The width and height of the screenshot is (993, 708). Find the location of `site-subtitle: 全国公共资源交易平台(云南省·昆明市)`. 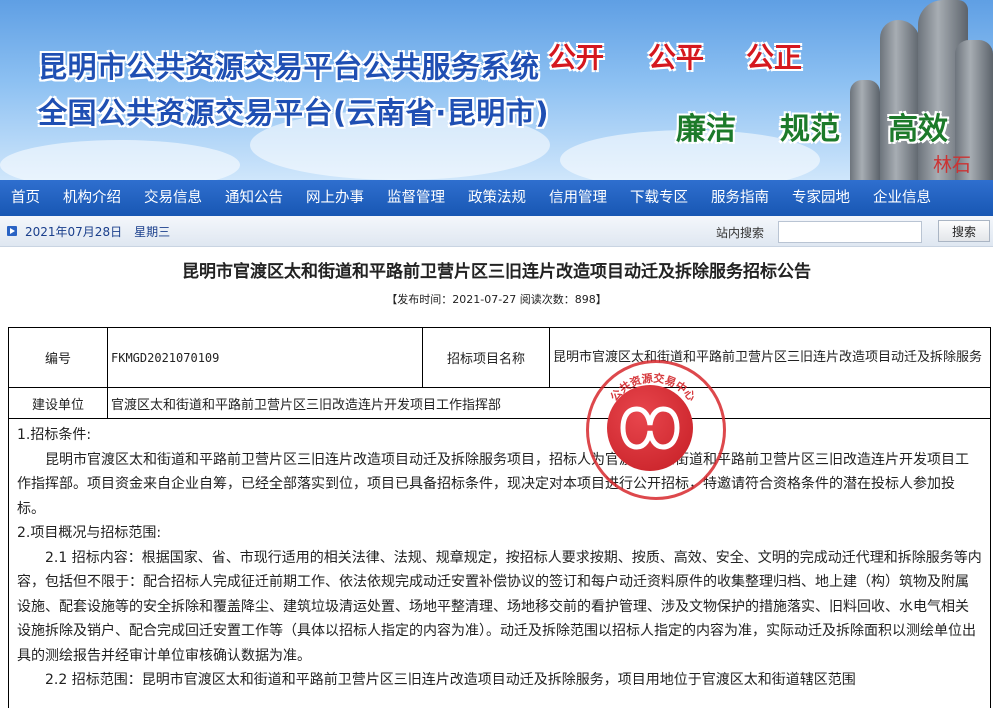

site-subtitle: 全国公共资源交易平台(云南省·昆明市) is located at coordinates (294, 113).